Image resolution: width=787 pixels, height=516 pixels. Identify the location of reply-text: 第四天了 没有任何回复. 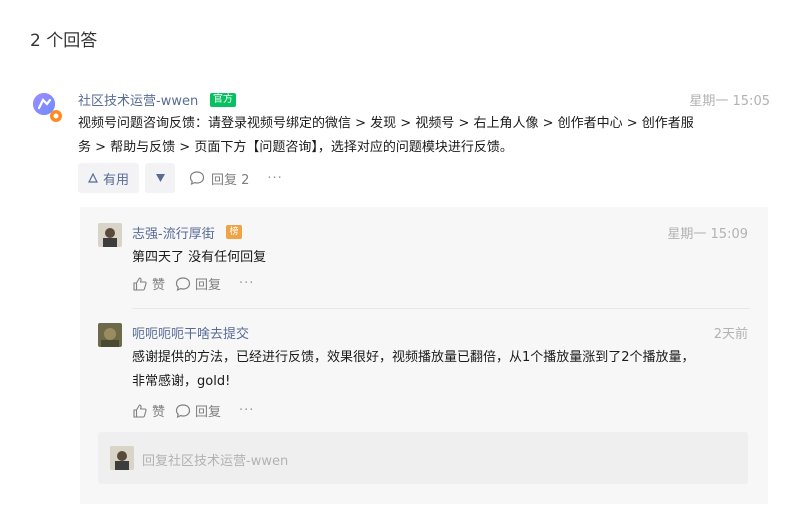
(199, 257).